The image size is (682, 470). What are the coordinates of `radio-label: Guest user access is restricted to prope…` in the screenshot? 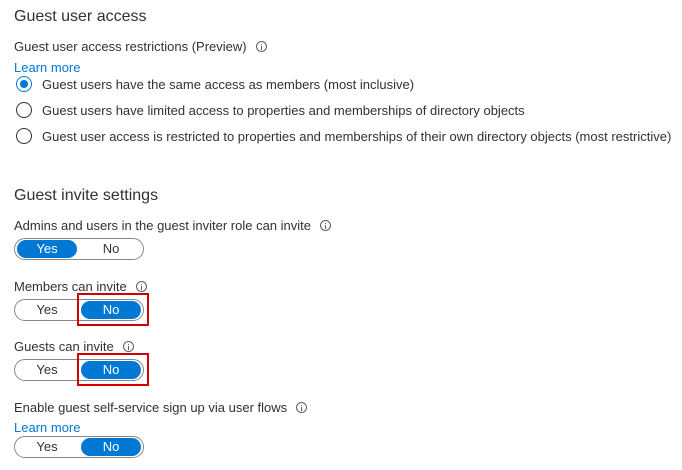 It's located at (357, 136).